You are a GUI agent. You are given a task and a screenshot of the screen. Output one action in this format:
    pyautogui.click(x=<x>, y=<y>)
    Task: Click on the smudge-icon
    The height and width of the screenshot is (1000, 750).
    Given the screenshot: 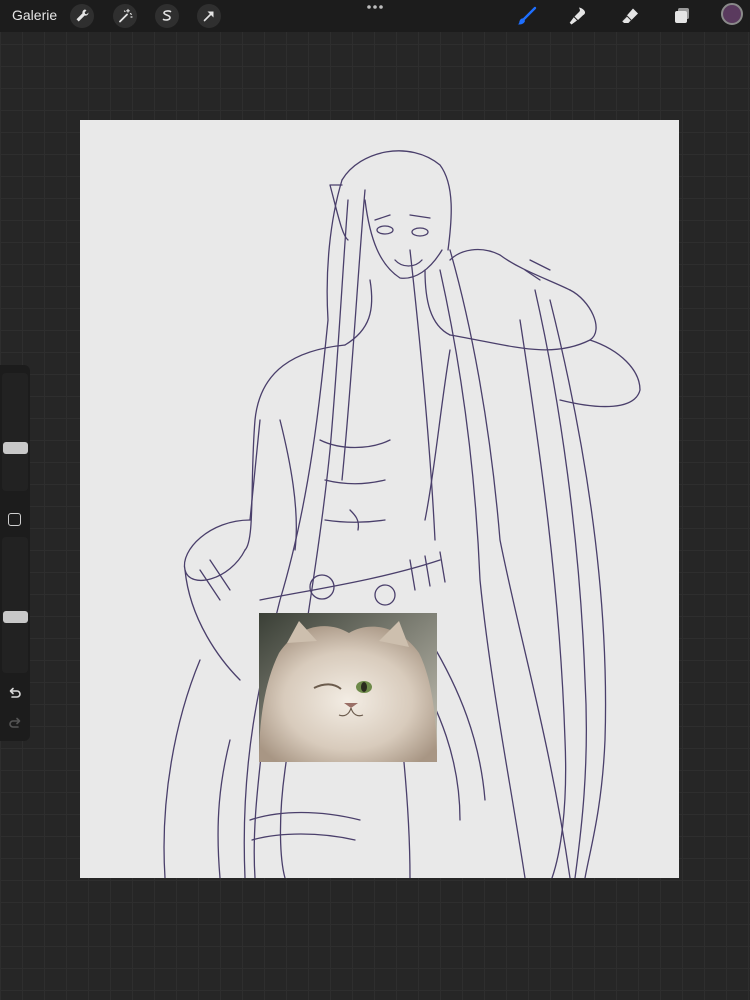 What is the action you would take?
    pyautogui.click(x=577, y=16)
    